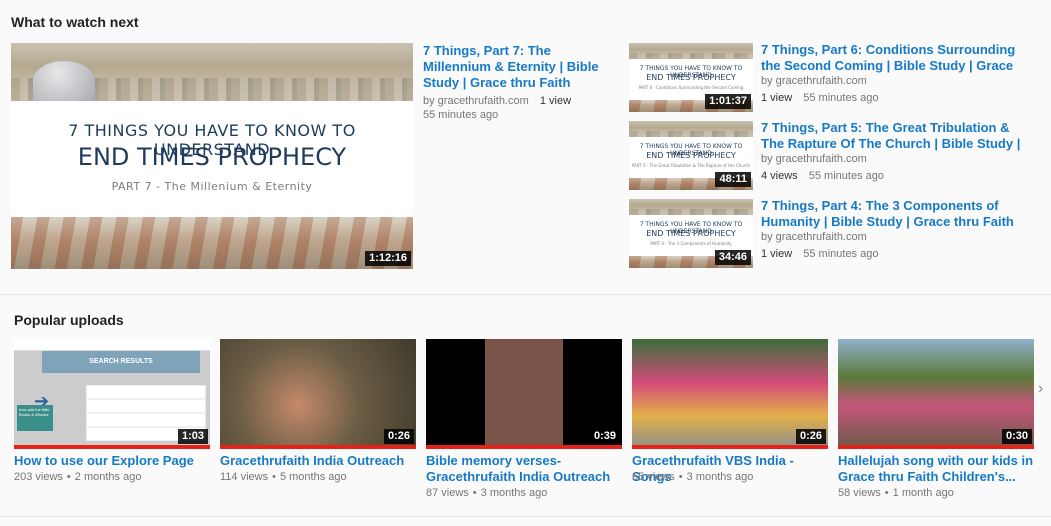 This screenshot has width=1051, height=526. What do you see at coordinates (75, 22) in the screenshot?
I see `section-title-watch-next: What to watch next` at bounding box center [75, 22].